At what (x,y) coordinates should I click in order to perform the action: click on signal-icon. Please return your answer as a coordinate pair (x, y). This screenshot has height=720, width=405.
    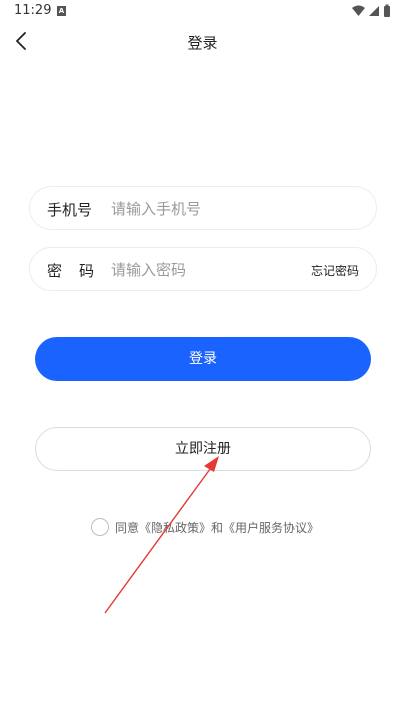
    Looking at the image, I should click on (374, 11).